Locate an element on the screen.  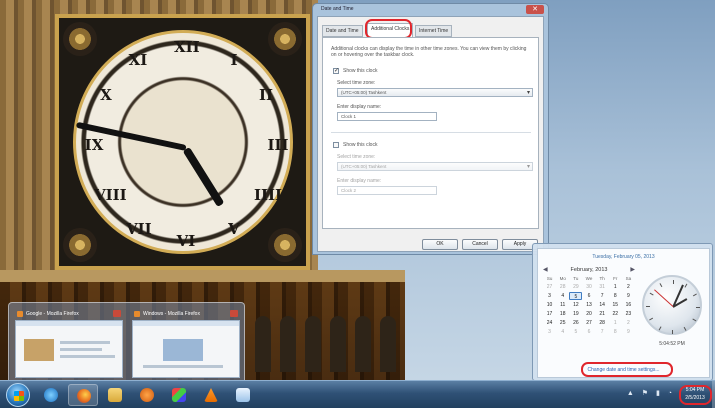
internet-explorer-icon is located at coordinates (51, 395).